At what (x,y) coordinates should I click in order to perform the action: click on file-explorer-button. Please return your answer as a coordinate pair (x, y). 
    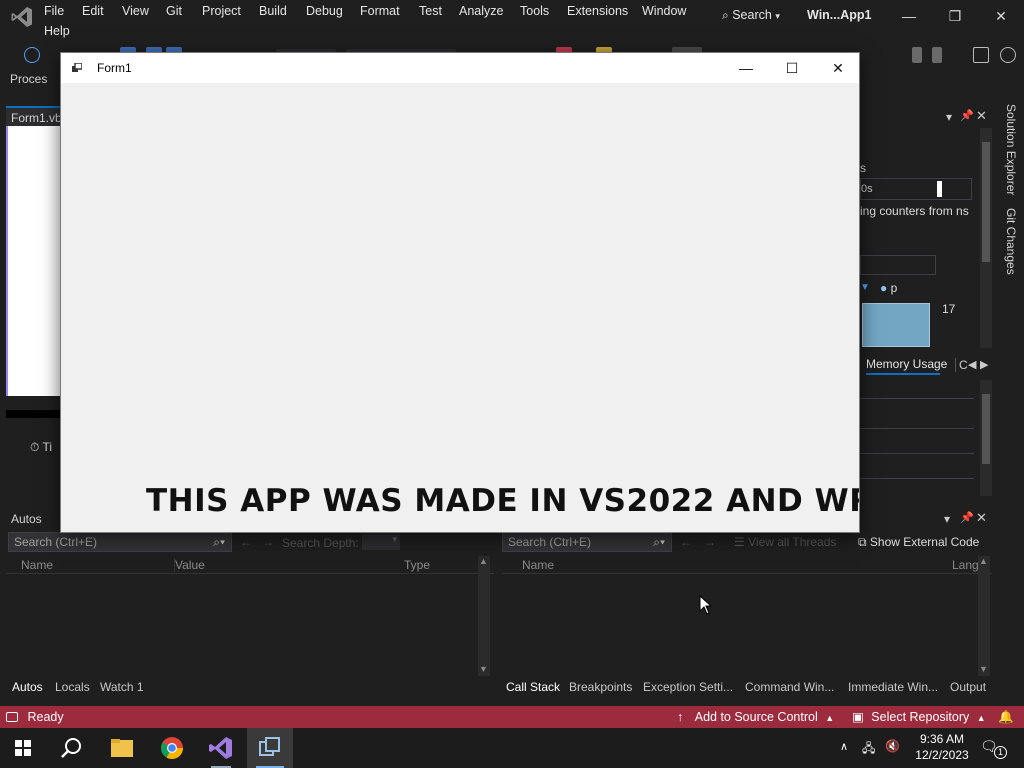
    Looking at the image, I should click on (122, 748).